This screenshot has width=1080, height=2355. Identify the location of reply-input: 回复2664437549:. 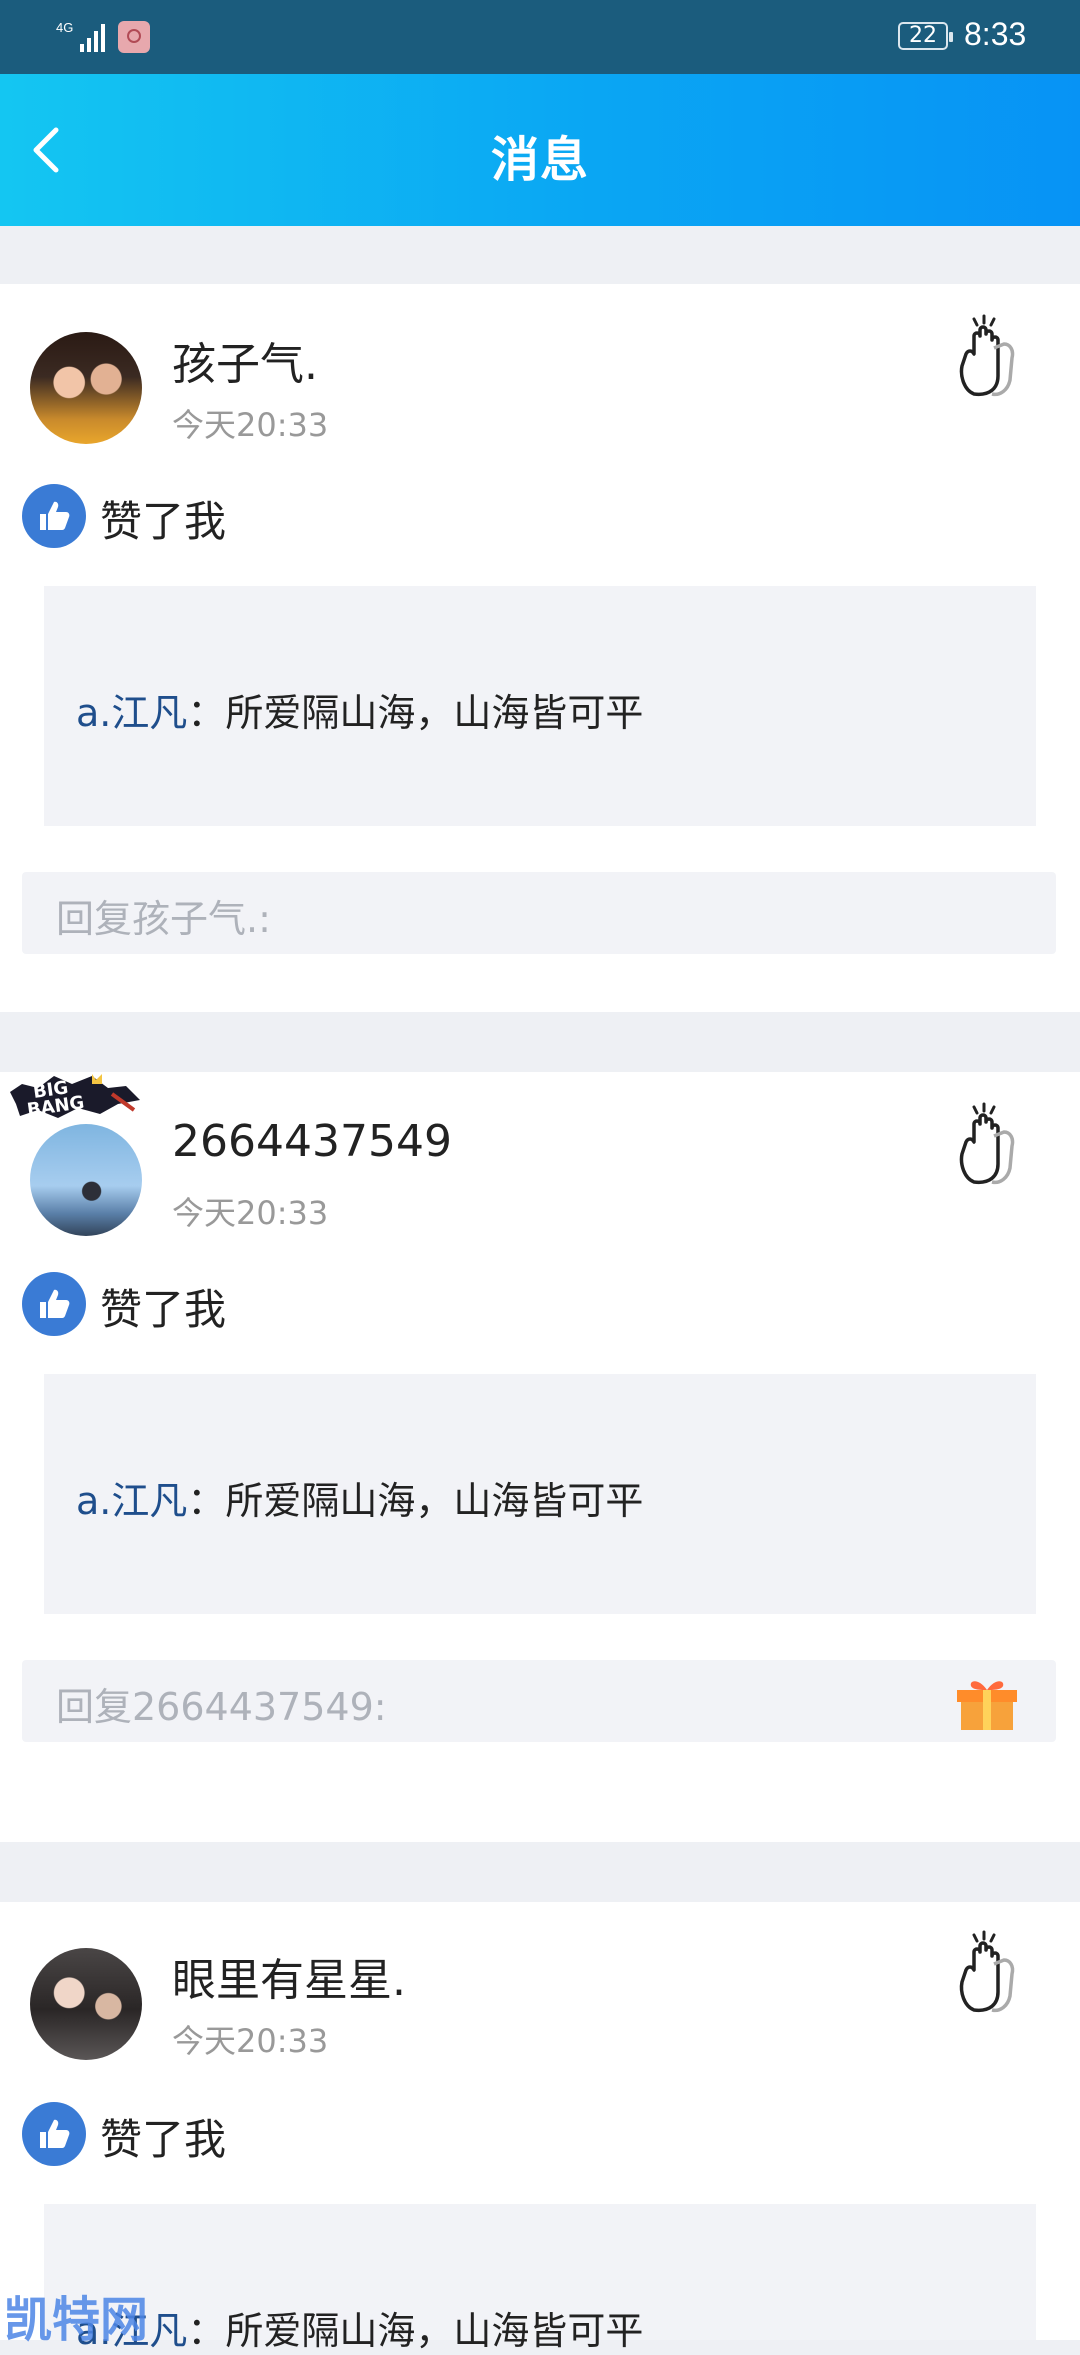
(539, 1701).